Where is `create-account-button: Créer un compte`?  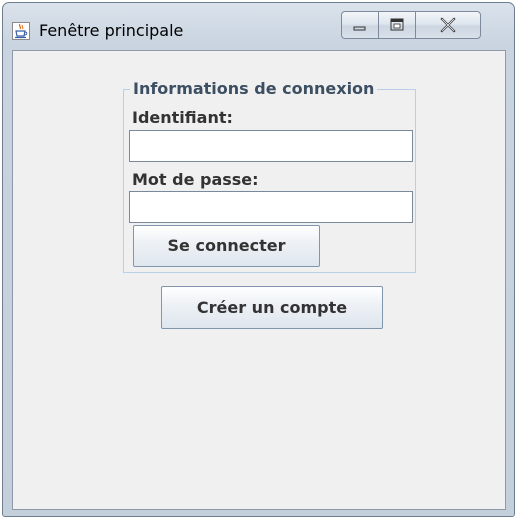 create-account-button: Créer un compte is located at coordinates (272, 307).